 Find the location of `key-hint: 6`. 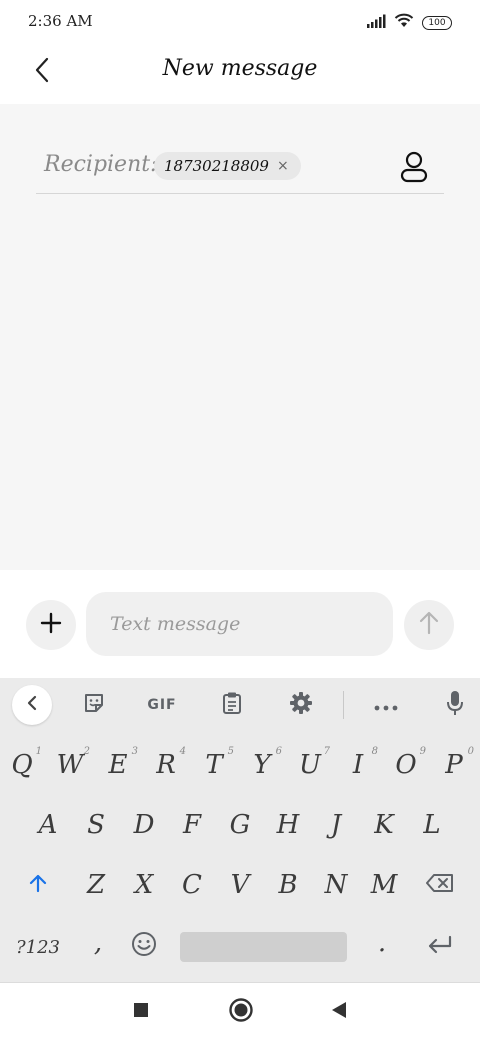

key-hint: 6 is located at coordinates (278, 751).